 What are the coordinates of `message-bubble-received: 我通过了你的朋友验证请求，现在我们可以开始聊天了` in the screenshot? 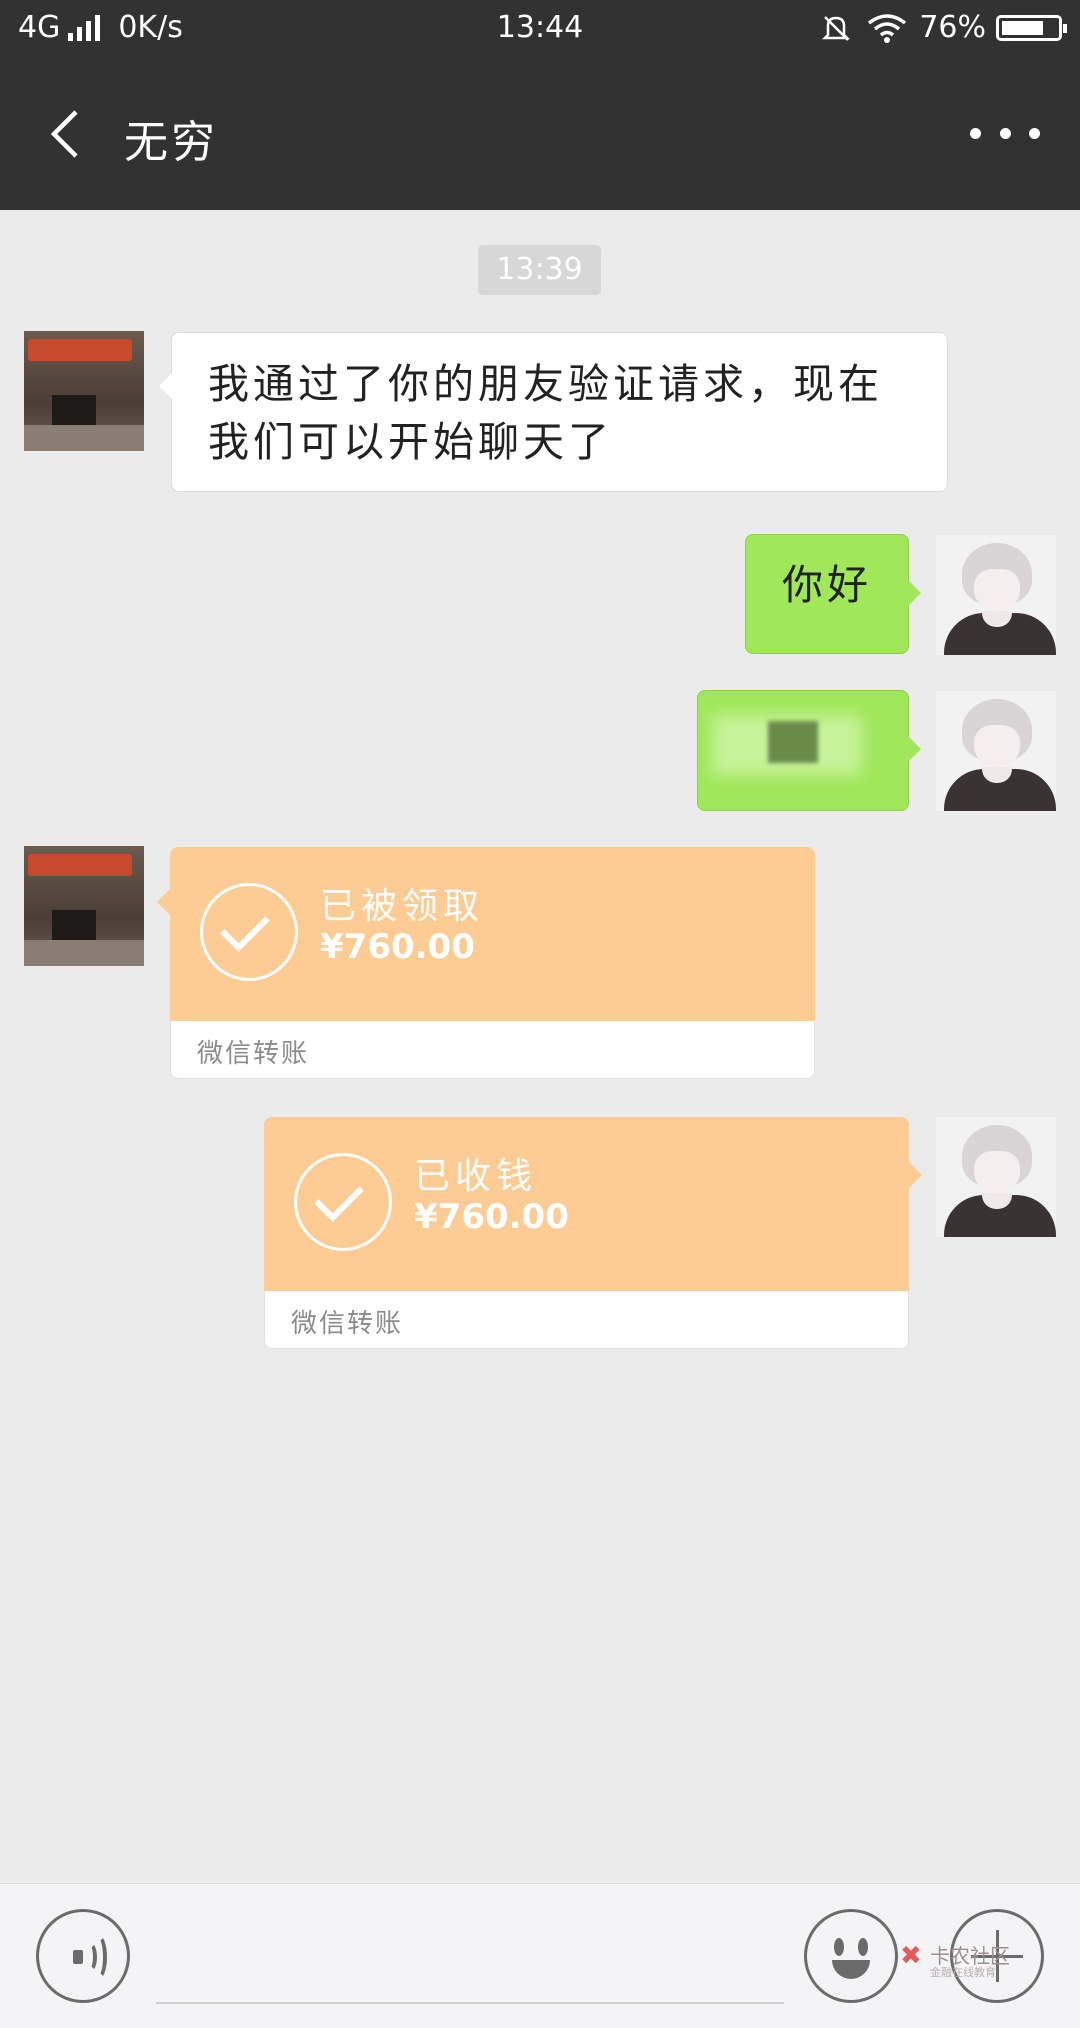 It's located at (553, 412).